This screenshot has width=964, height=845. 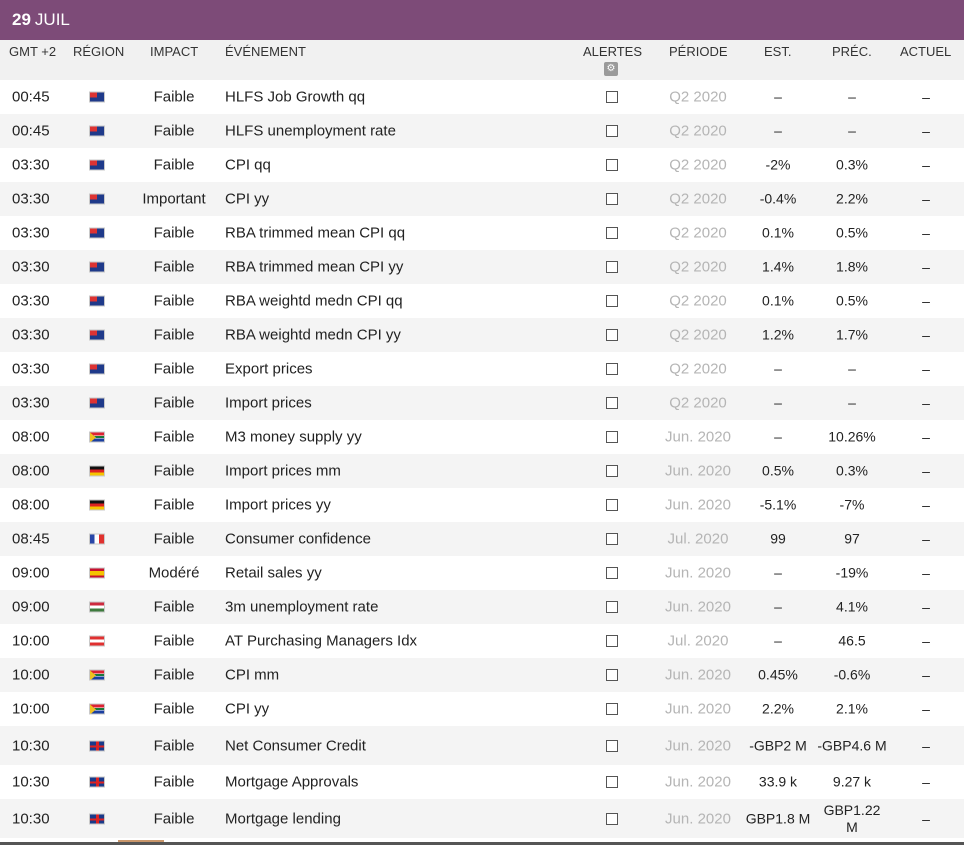 I want to click on event-previous: -0.6%, so click(x=852, y=674).